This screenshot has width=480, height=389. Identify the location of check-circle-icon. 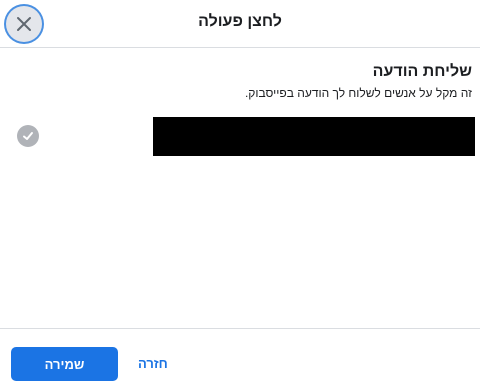
(28, 136).